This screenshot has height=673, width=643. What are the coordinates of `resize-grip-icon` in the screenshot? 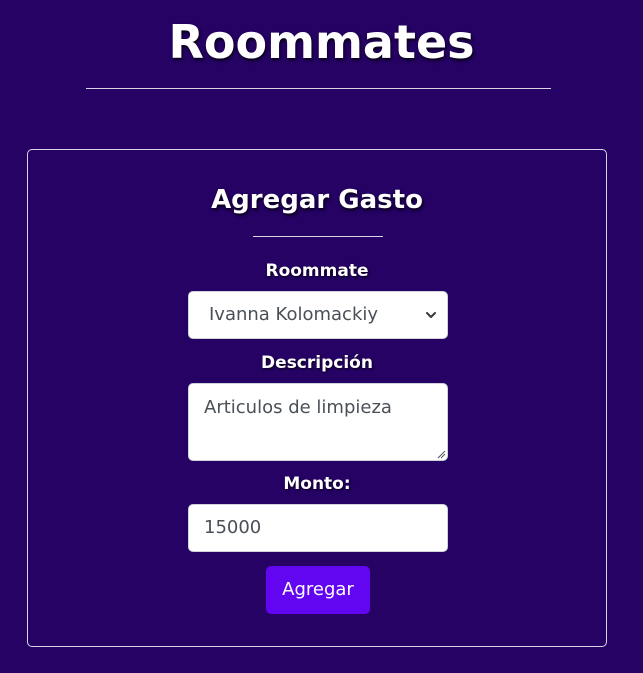 It's located at (441, 454).